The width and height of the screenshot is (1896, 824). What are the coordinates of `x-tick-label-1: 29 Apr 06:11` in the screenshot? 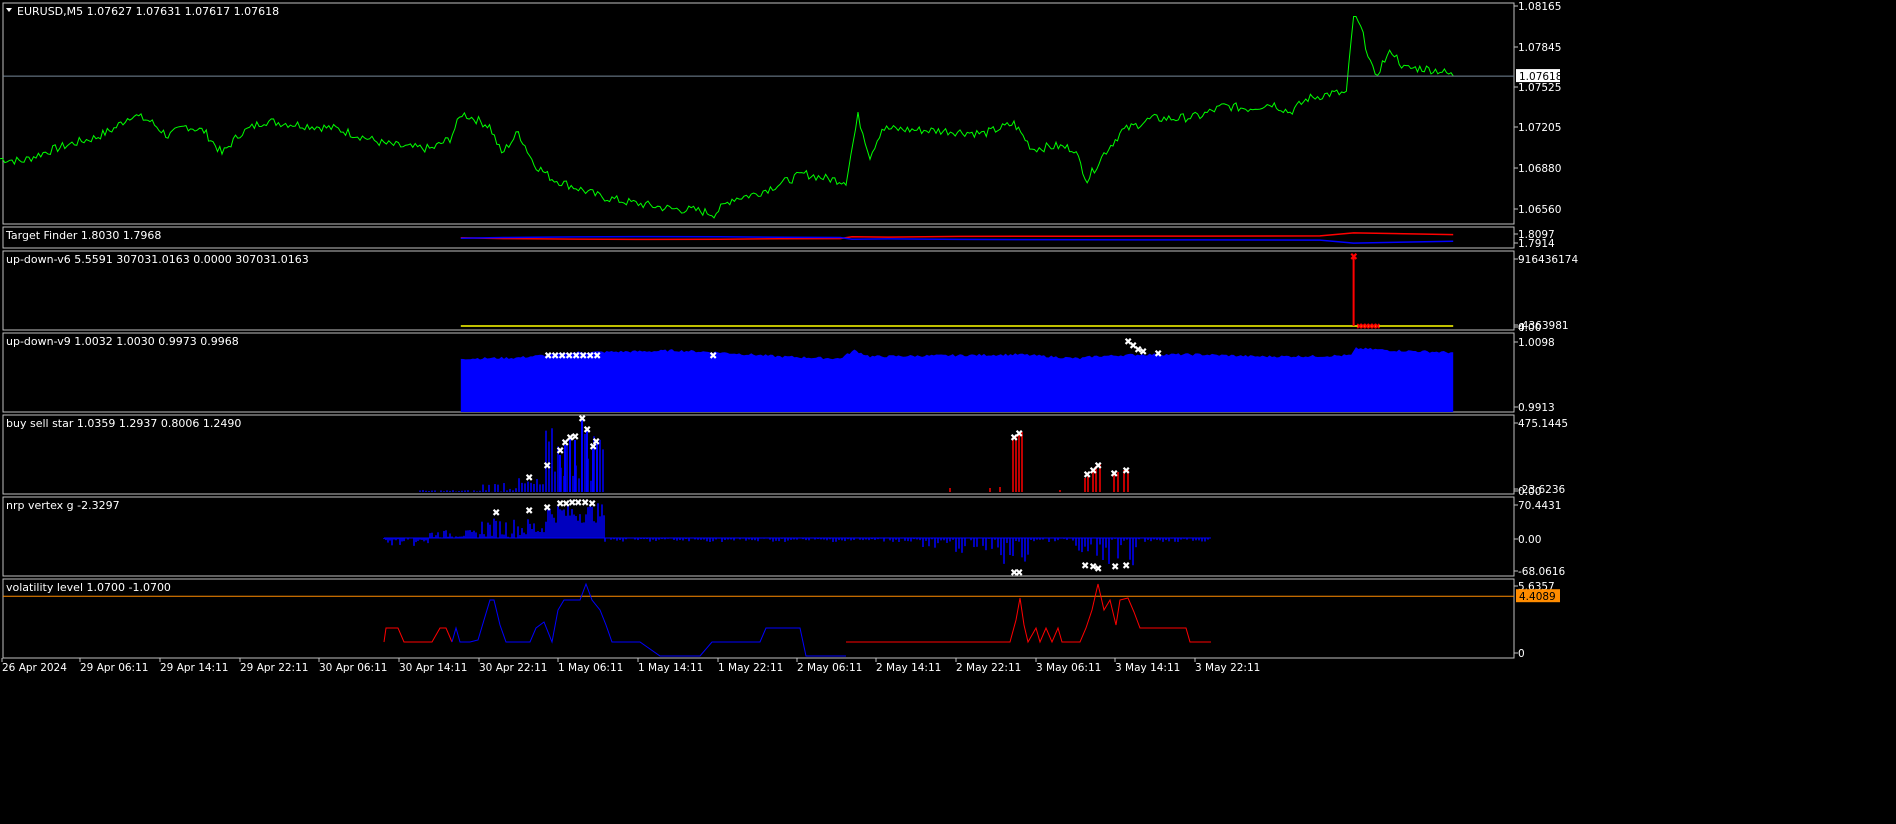 It's located at (114, 668).